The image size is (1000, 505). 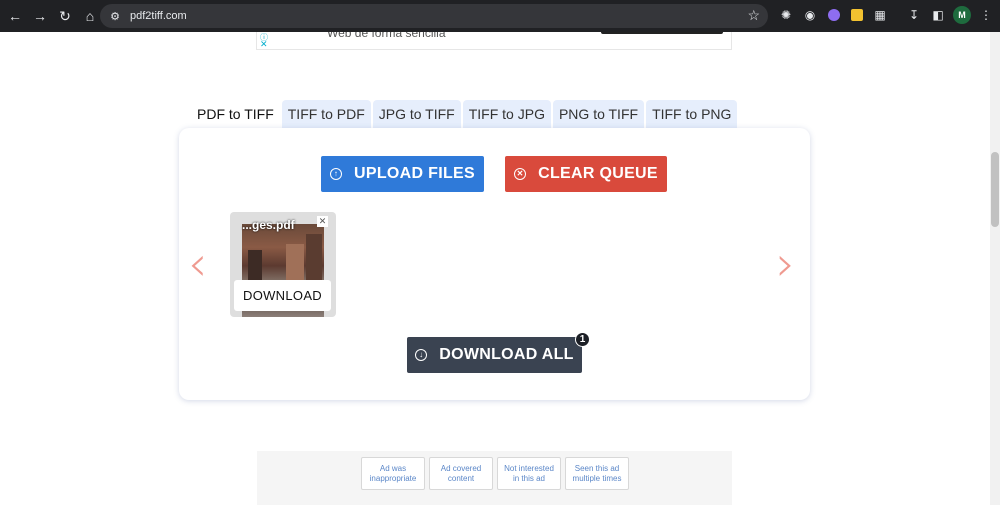 I want to click on carousel-prev-icon: ‹, so click(x=197, y=264).